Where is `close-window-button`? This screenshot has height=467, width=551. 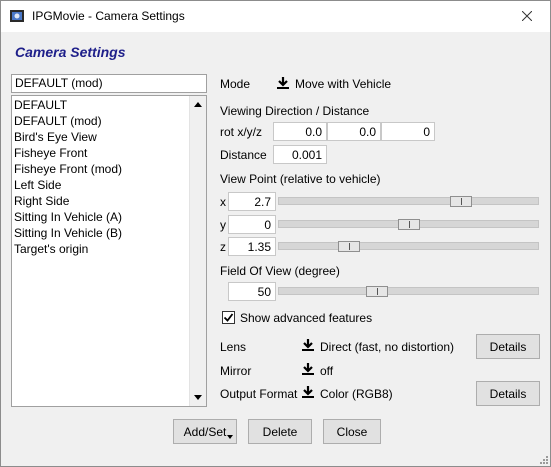
close-window-button is located at coordinates (527, 16).